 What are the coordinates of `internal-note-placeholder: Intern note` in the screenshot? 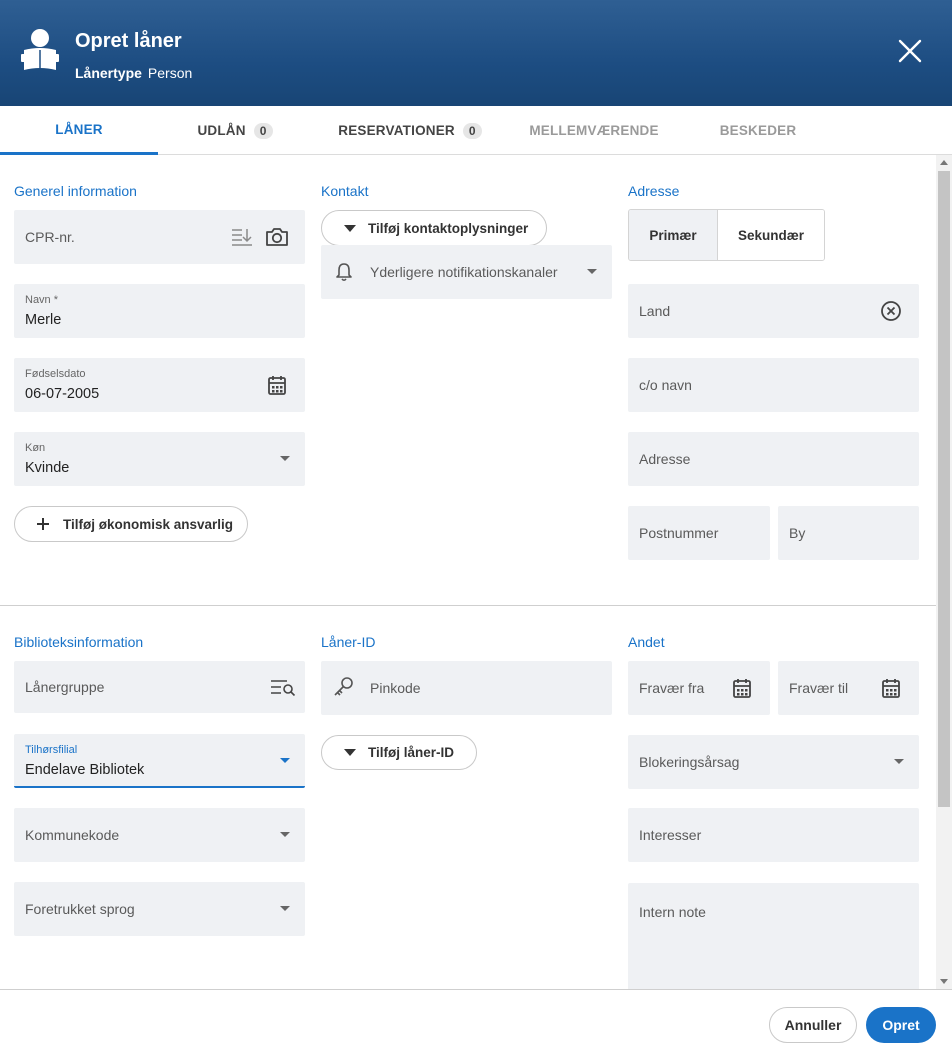 It's located at (672, 912).